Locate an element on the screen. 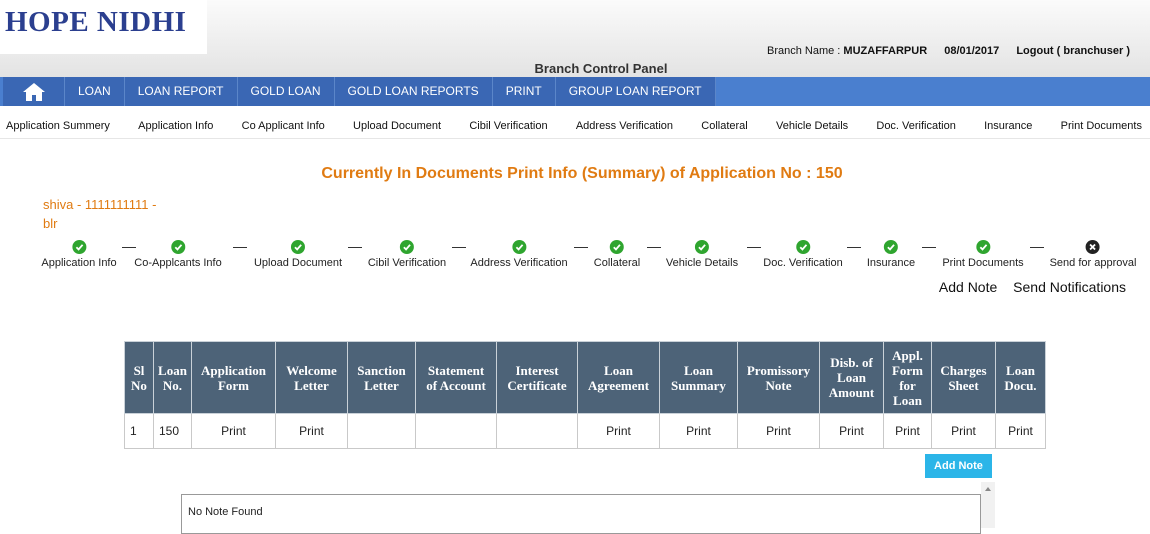  notes-box: No Note Found is located at coordinates (581, 514).